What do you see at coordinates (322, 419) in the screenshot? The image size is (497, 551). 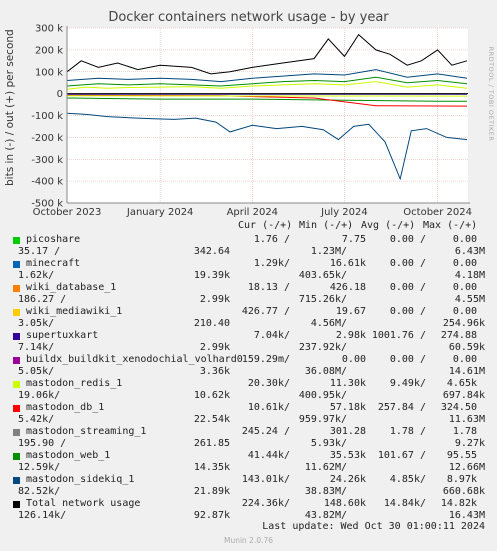 I see `legend-avg-in-value: 959.97k/` at bounding box center [322, 419].